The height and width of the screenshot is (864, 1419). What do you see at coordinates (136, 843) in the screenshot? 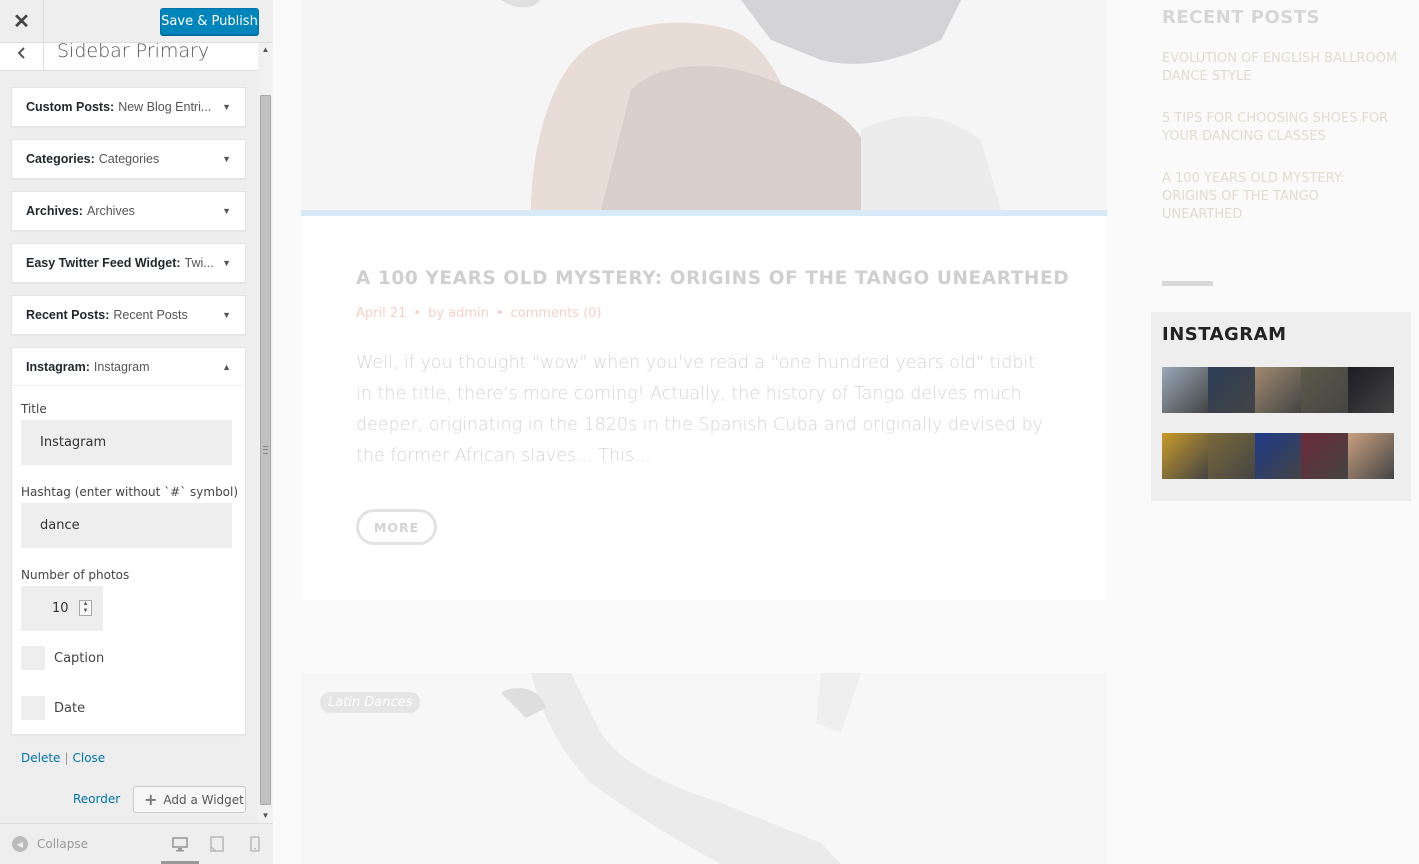
I see `customizer-footer: ◀ Collapse` at bounding box center [136, 843].